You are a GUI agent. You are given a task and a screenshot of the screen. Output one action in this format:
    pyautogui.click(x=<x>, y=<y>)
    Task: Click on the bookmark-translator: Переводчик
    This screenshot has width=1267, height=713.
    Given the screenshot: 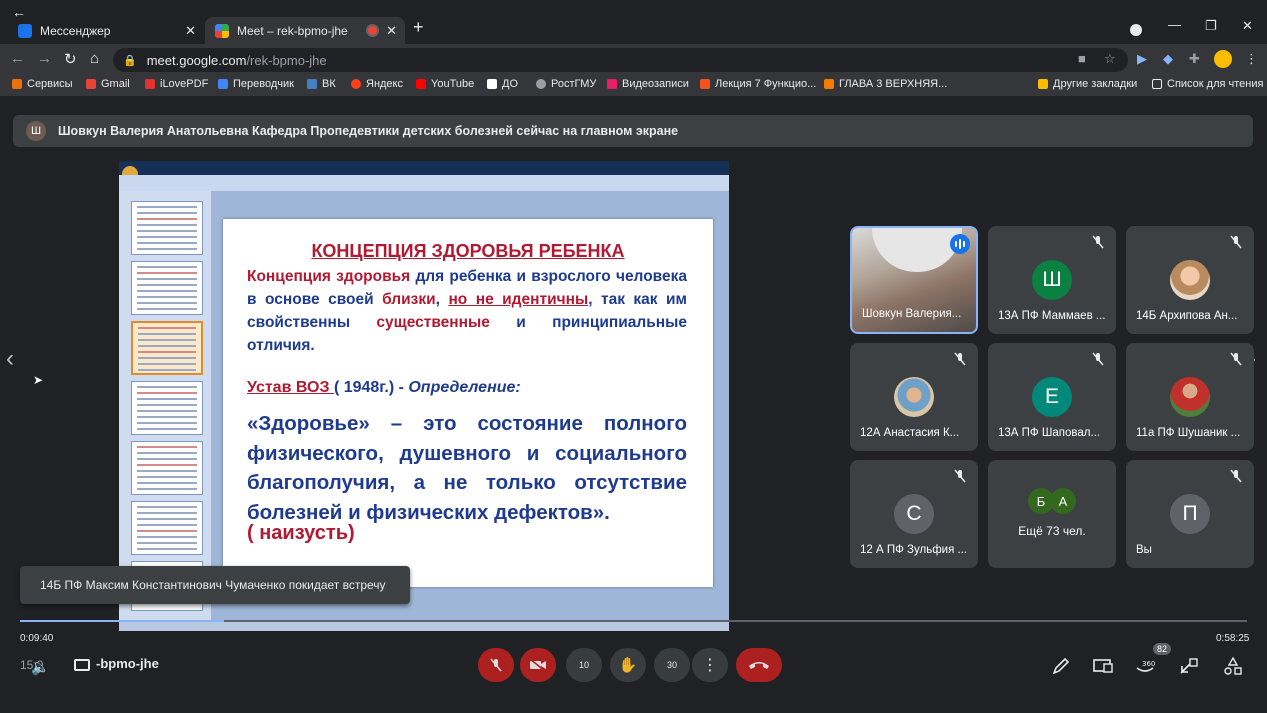 What is the action you would take?
    pyautogui.click(x=256, y=84)
    